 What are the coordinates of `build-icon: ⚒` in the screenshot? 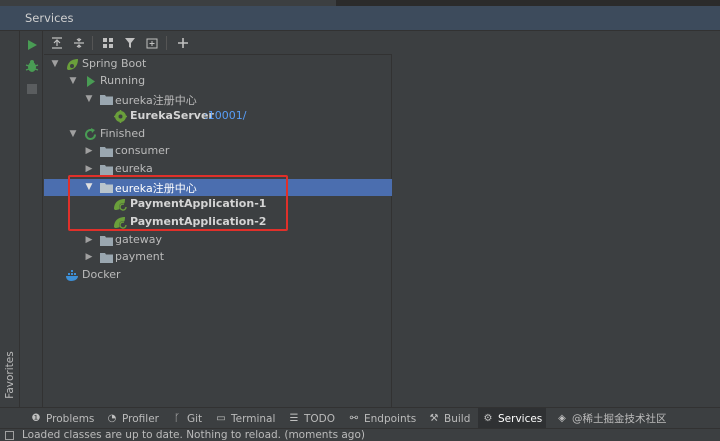 It's located at (434, 418).